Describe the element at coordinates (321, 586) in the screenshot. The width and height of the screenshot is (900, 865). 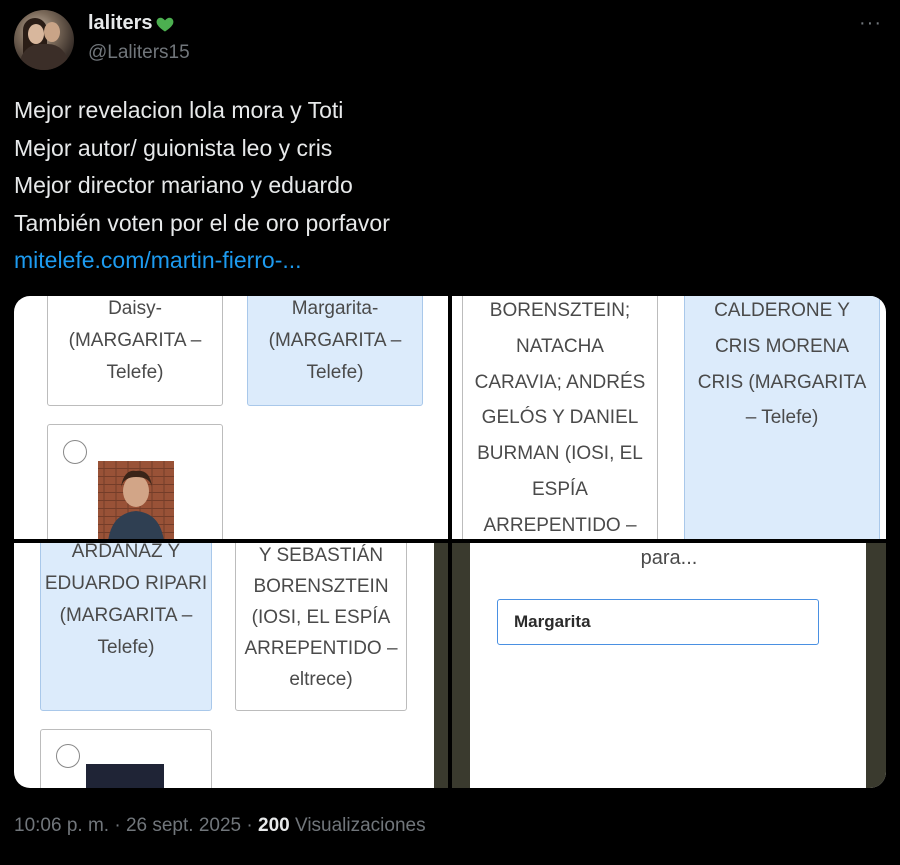
I see `card-line: BORENSZTEIN` at that location.